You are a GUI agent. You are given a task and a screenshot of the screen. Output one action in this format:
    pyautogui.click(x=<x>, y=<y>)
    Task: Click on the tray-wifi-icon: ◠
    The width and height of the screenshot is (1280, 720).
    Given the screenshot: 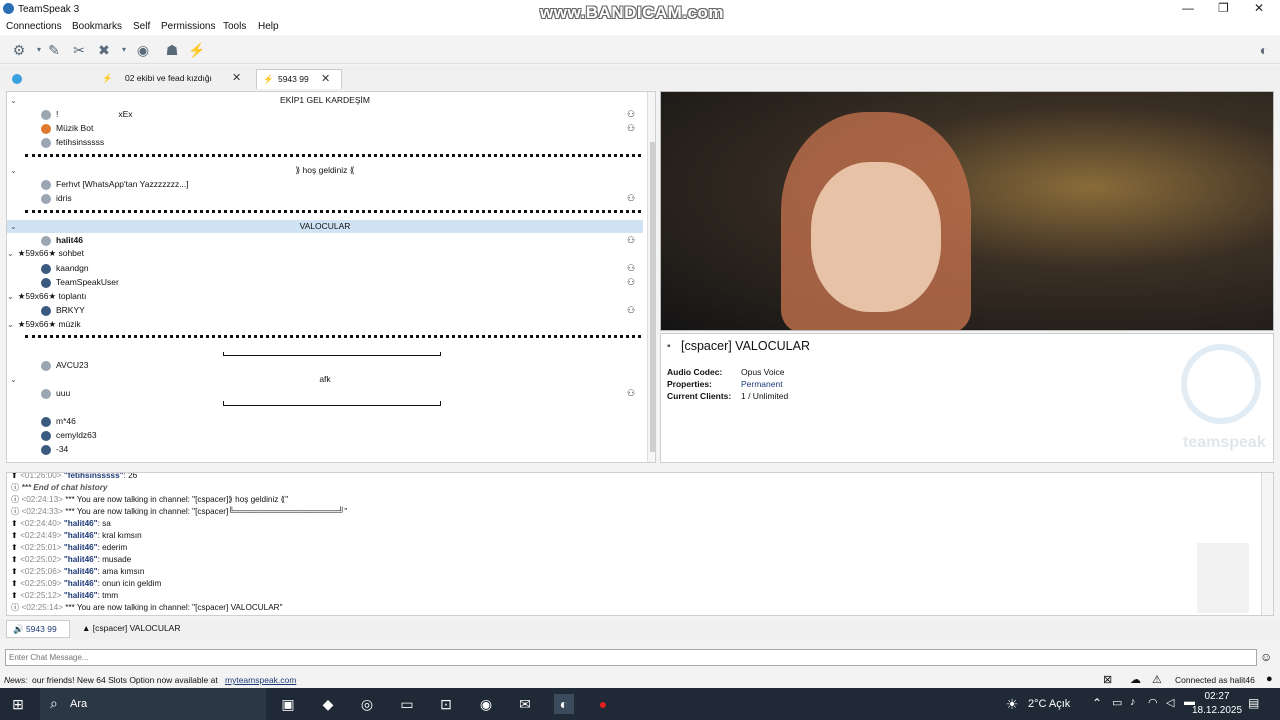 What is the action you would take?
    pyautogui.click(x=1153, y=702)
    